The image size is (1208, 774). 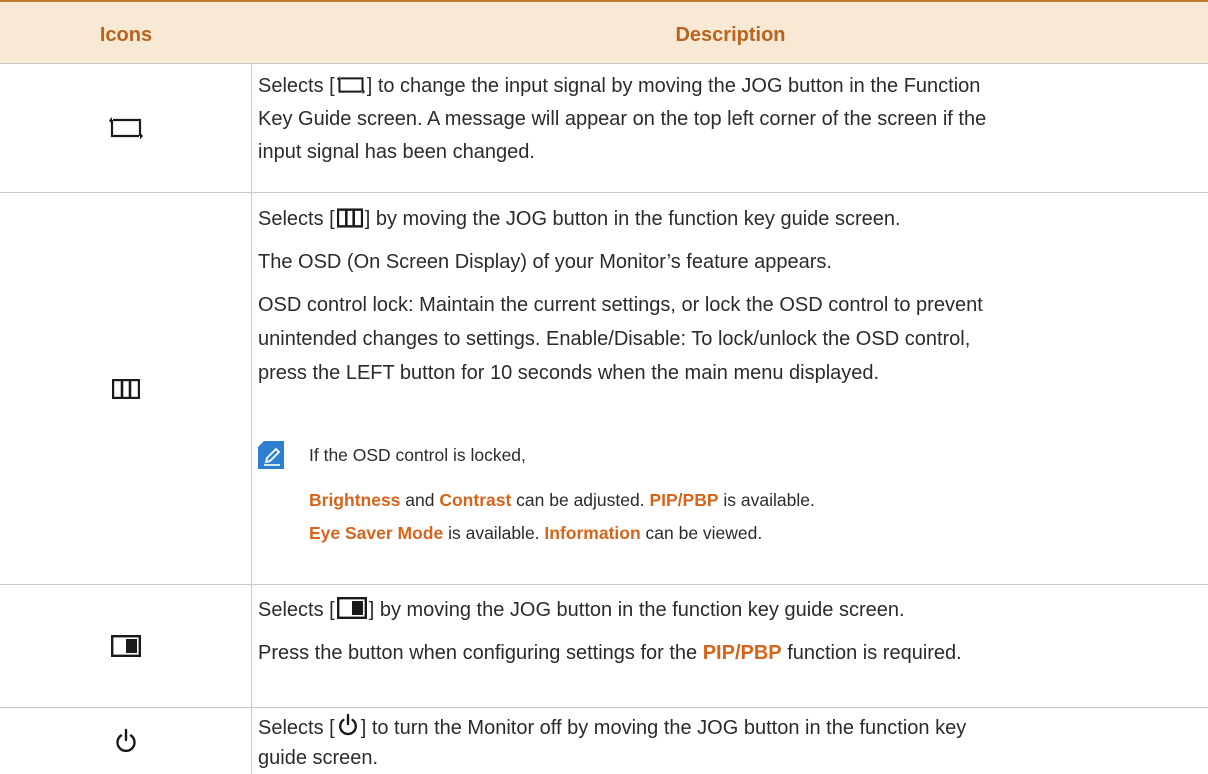 I want to click on input-source-icon-cell, so click(x=125, y=128).